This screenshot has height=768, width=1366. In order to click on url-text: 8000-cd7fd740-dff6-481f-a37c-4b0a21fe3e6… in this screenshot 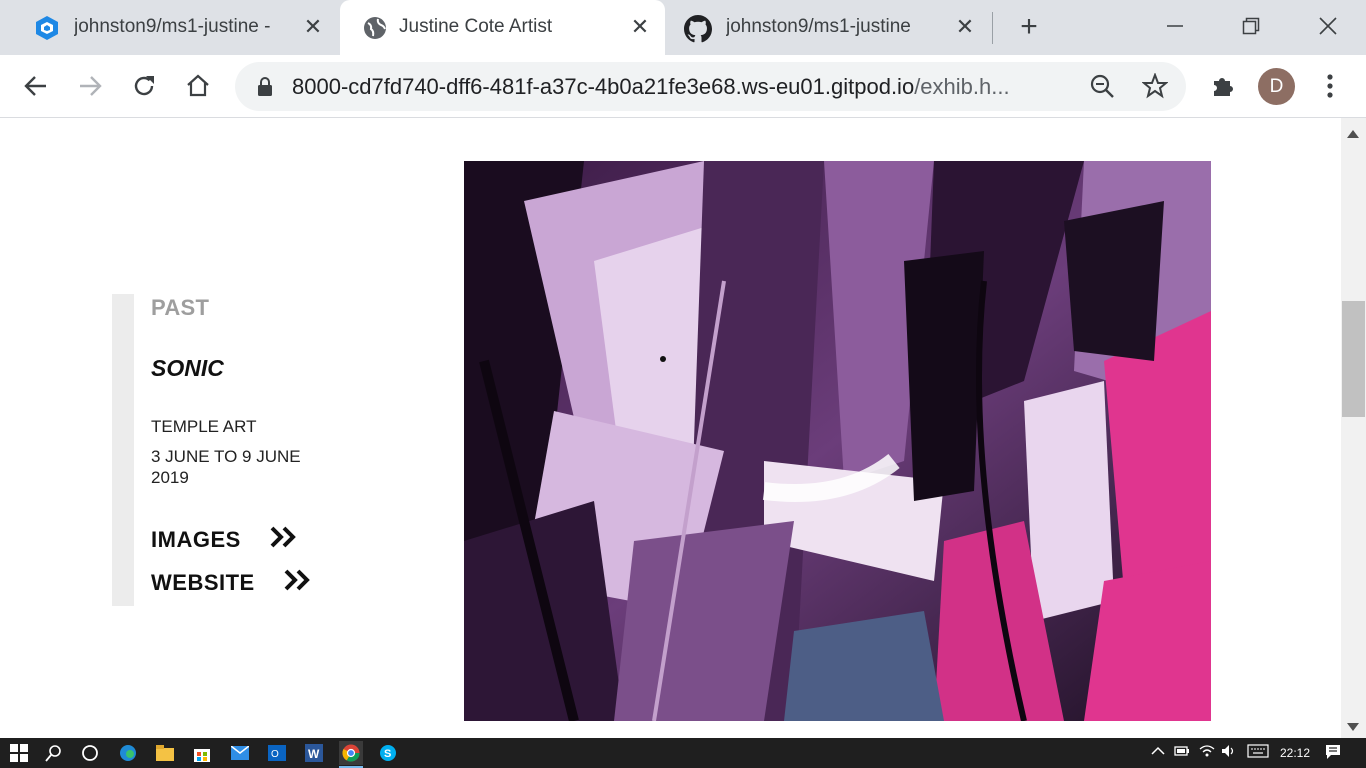, I will do `click(651, 87)`.